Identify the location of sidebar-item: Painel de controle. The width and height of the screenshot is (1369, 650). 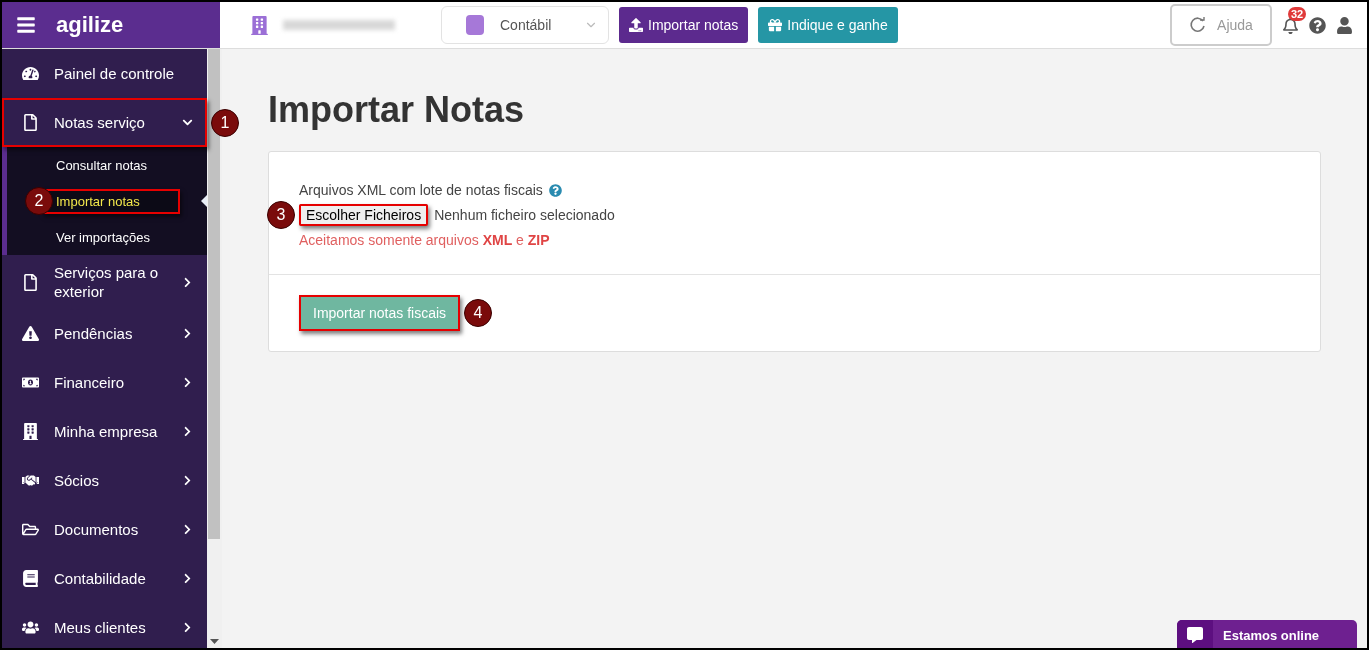
(104, 73).